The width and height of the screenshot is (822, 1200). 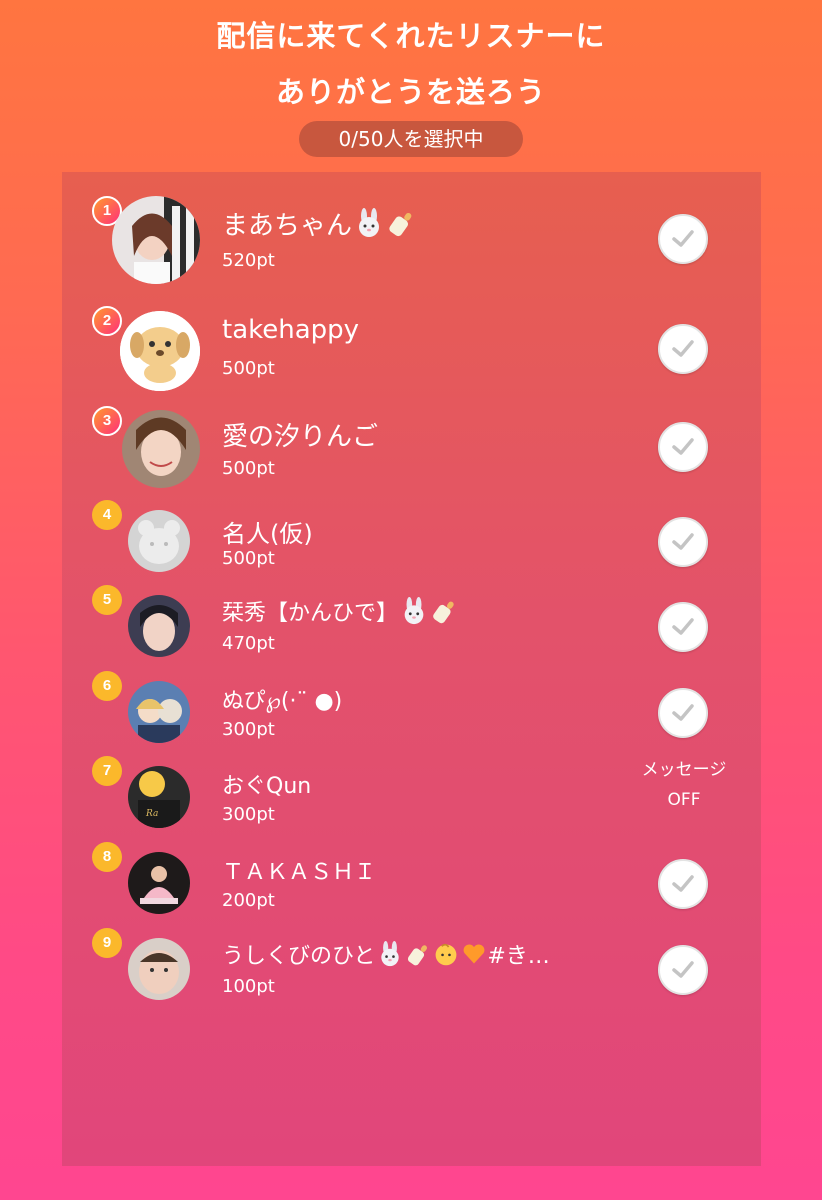 I want to click on listener-name: ＴＡＫＡＳＨＩ, so click(x=299, y=872).